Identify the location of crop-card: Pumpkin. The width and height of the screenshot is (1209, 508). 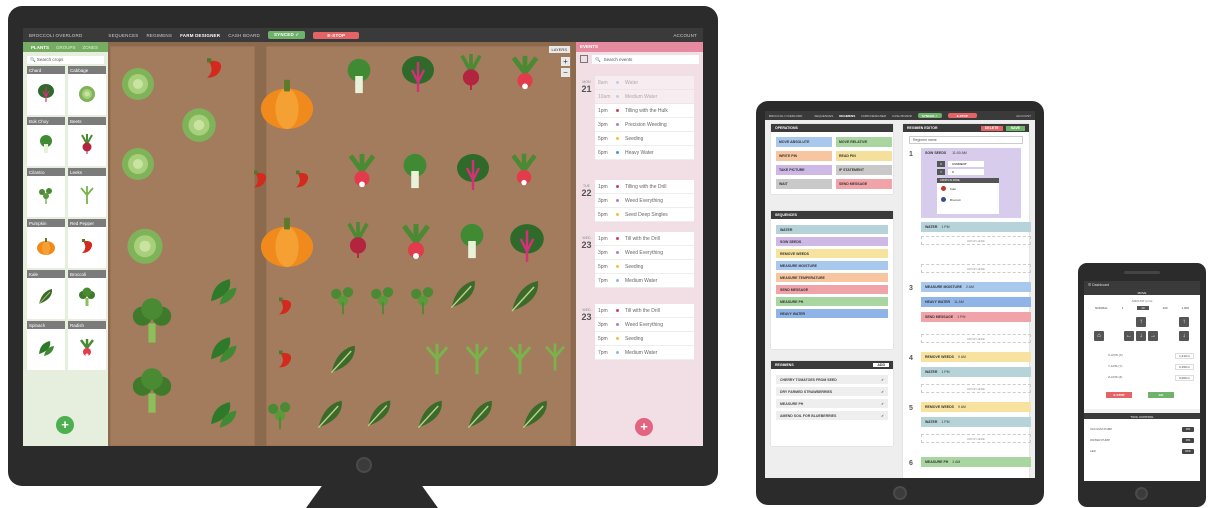
(46, 243).